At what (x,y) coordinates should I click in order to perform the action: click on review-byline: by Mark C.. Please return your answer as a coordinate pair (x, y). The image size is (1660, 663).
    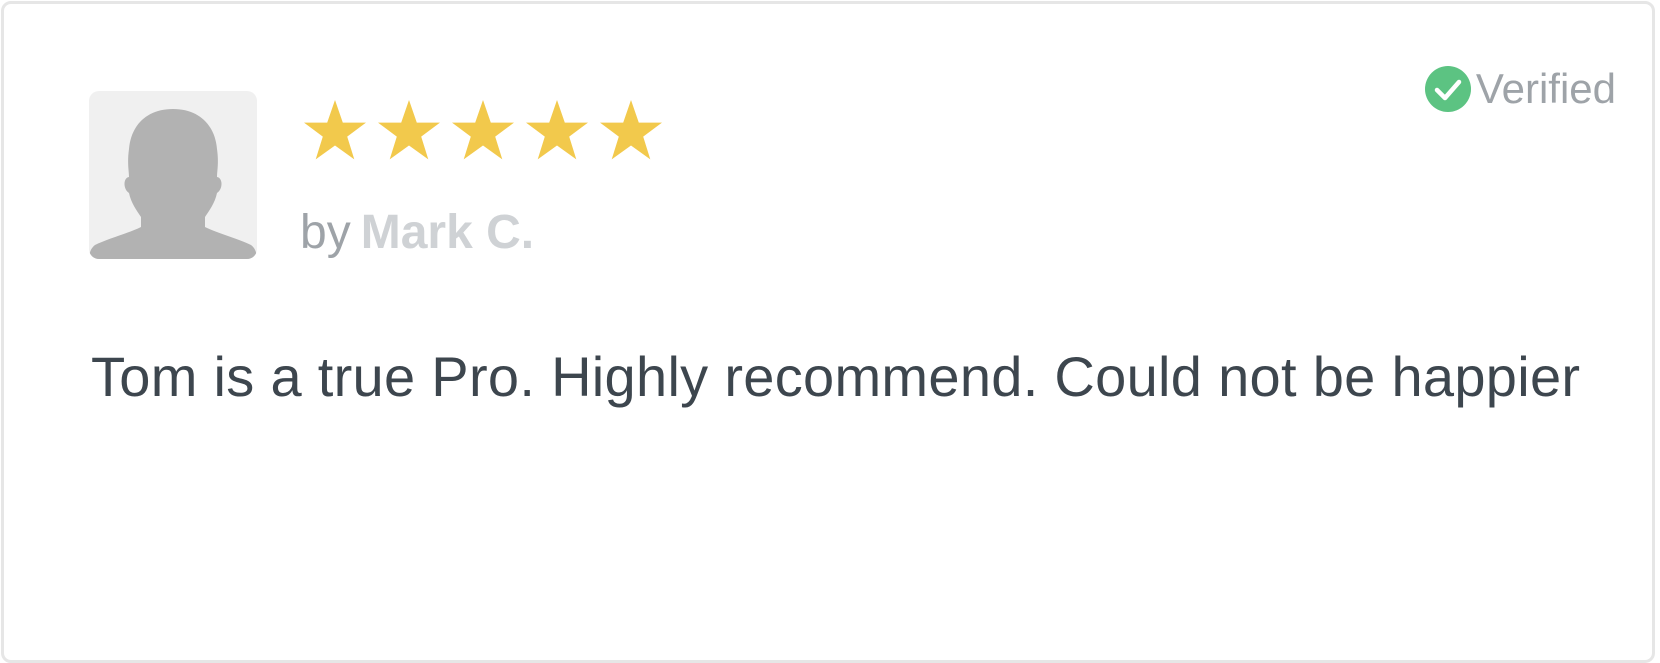
    Looking at the image, I should click on (417, 233).